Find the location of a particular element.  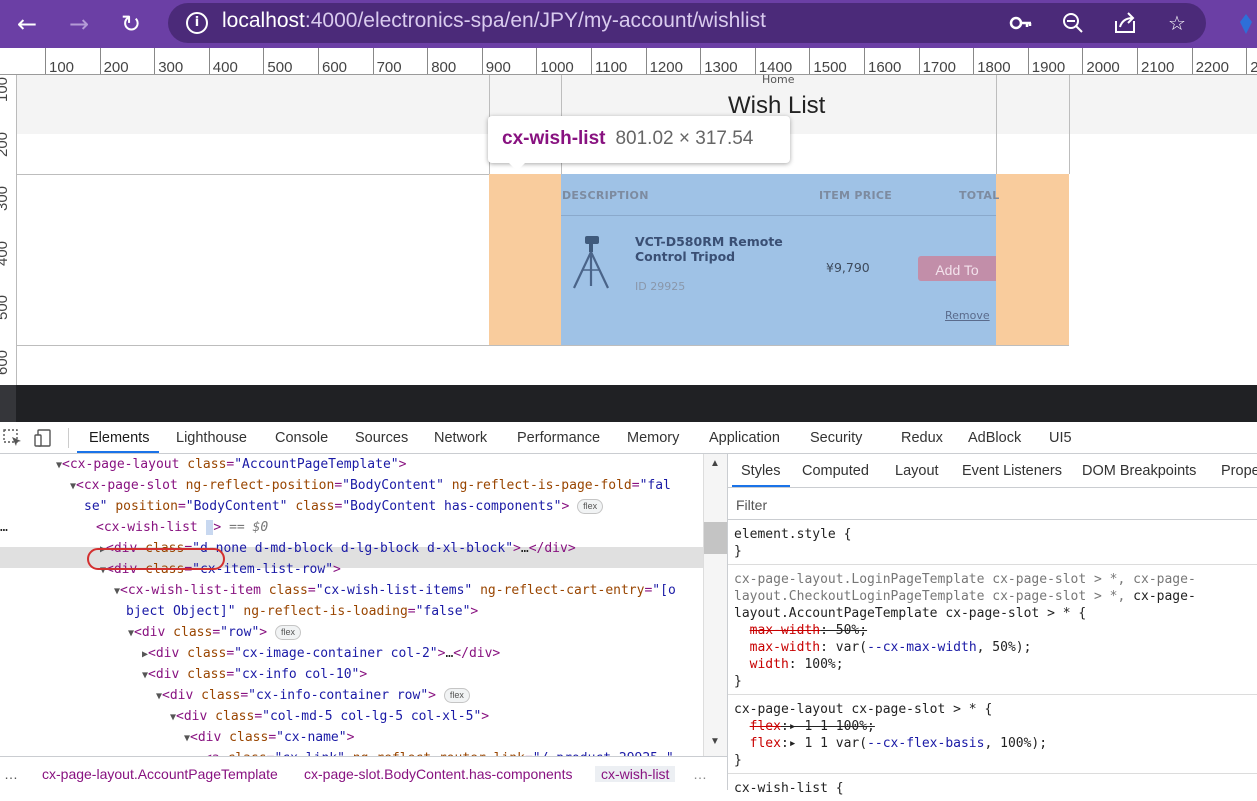

dom-node-selected: <cx-wish-list > == $0 is located at coordinates (182, 527).